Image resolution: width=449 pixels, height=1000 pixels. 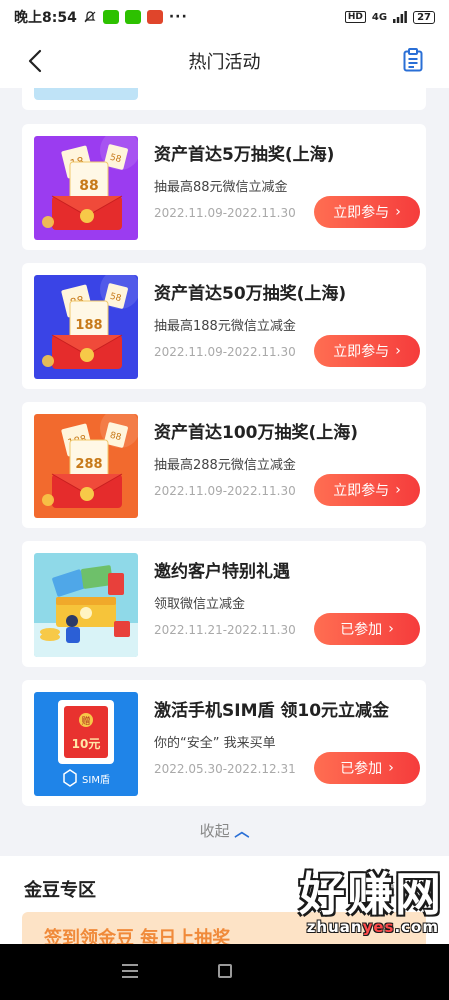 I want to click on status-time: 晚上8:54, so click(x=45, y=18).